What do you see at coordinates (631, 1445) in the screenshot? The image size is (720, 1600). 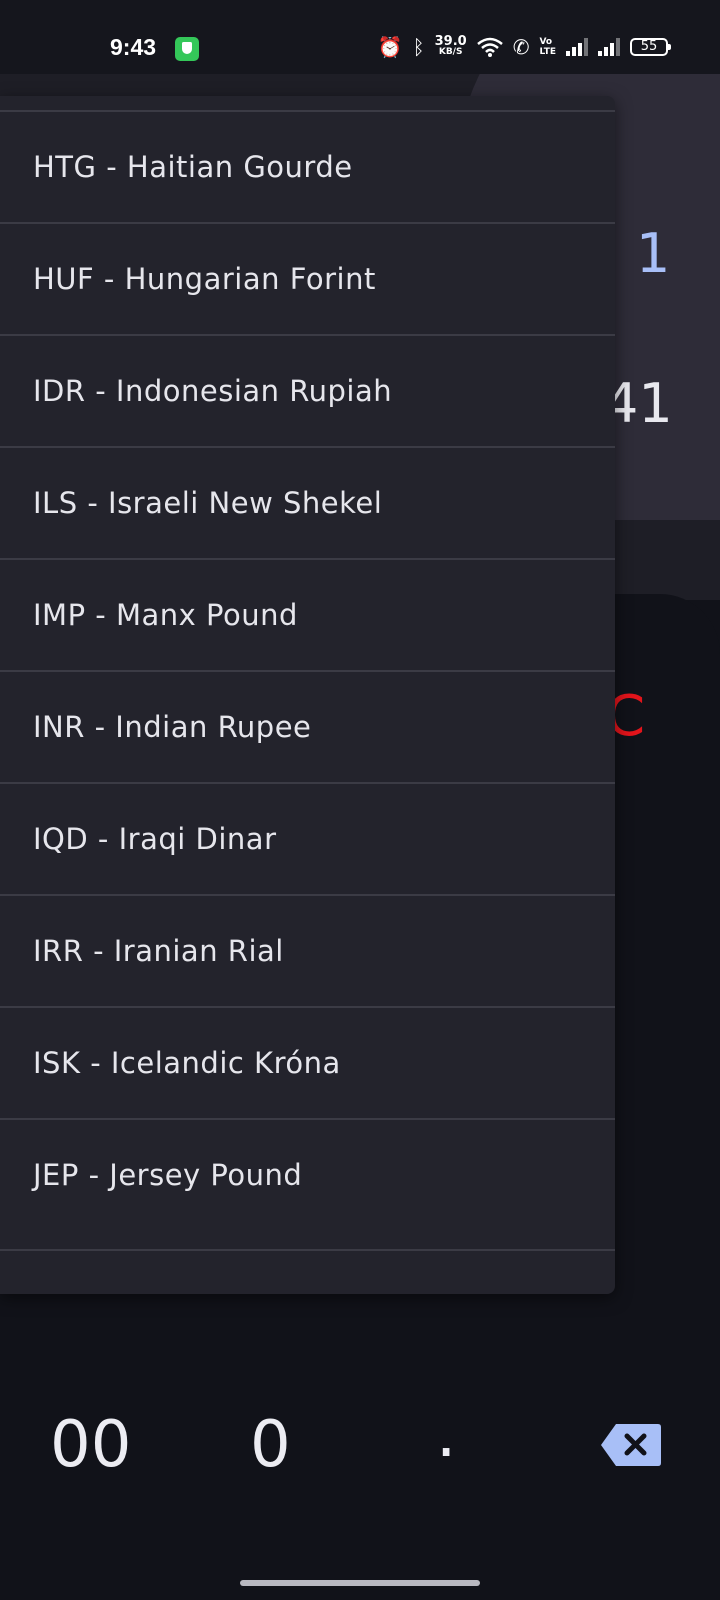 I see `backspace-icon` at bounding box center [631, 1445].